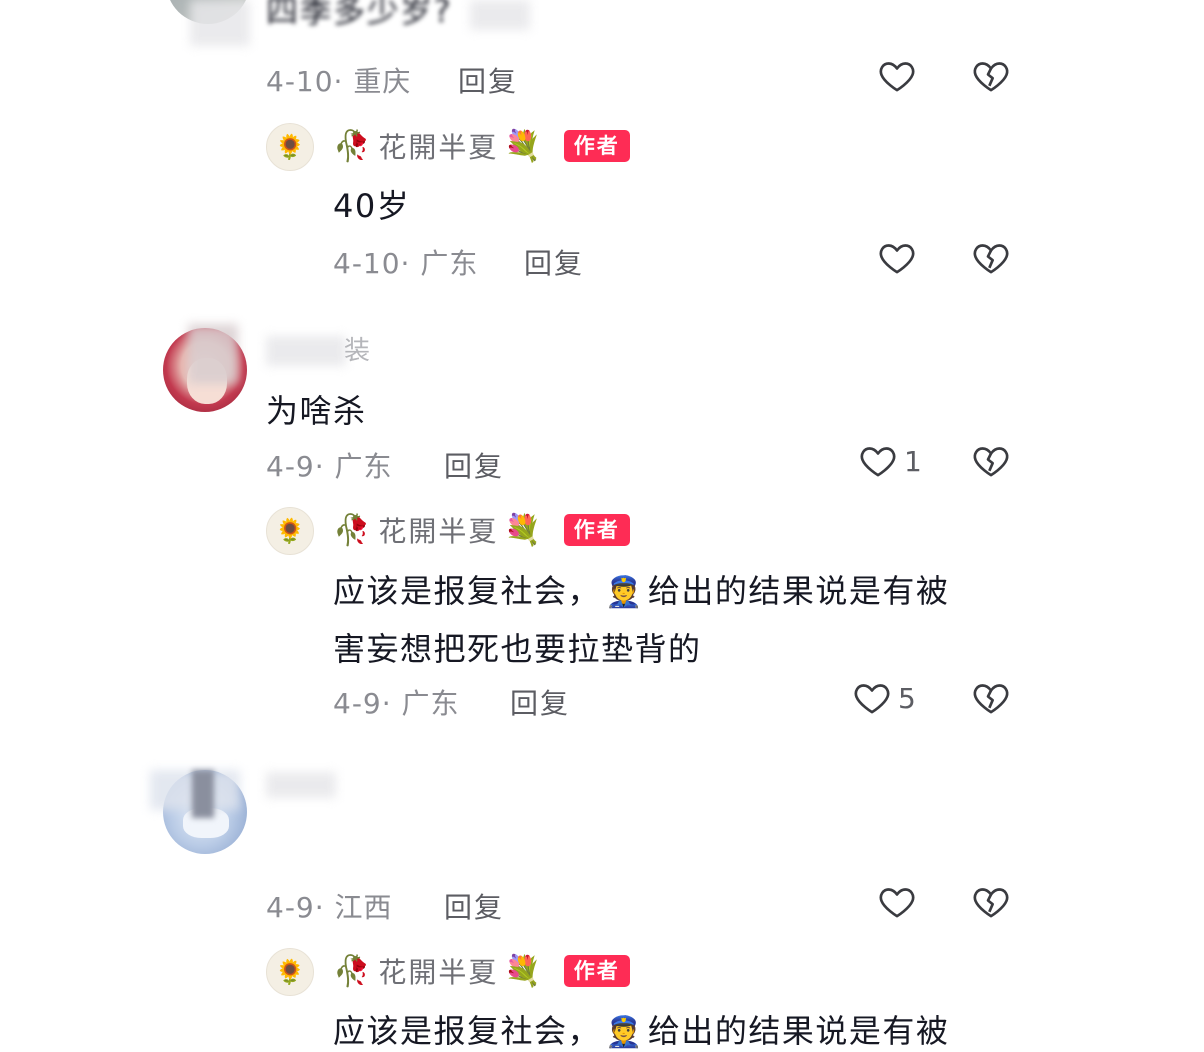 This screenshot has height=1052, width=1204. Describe the element at coordinates (363, 466) in the screenshot. I see `comment-location: 广东` at that location.